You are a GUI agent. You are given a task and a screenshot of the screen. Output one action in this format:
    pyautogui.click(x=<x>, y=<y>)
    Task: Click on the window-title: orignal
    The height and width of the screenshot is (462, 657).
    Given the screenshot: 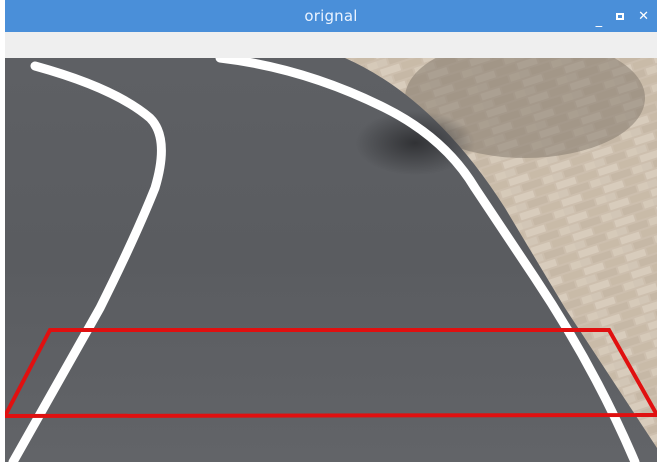 What is the action you would take?
    pyautogui.click(x=331, y=16)
    